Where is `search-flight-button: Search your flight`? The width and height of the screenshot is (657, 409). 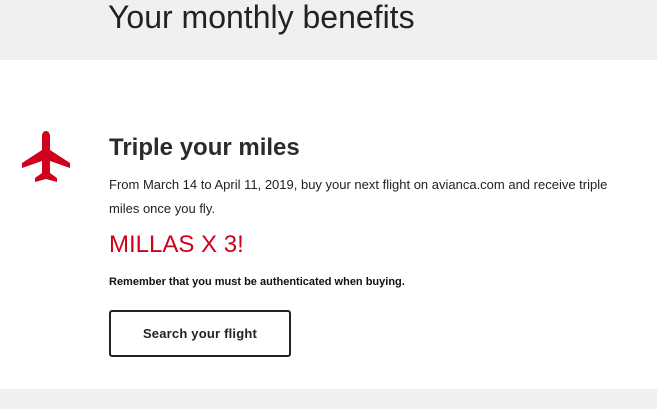 search-flight-button: Search your flight is located at coordinates (200, 333).